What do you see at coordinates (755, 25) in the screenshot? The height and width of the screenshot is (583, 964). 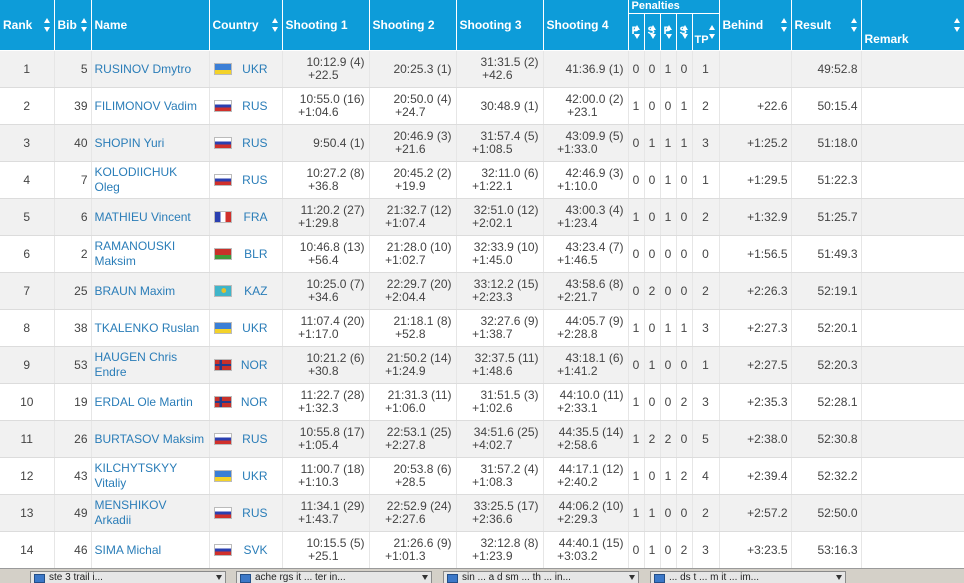 I see `header-behind: Behind` at bounding box center [755, 25].